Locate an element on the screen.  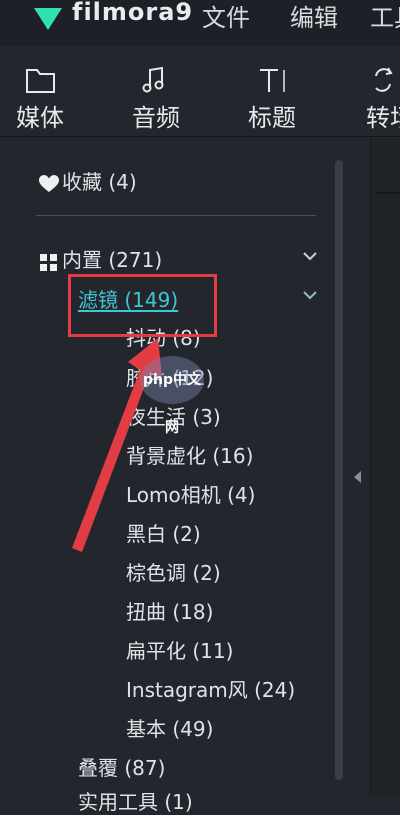
filter-item-basic: 基本 (49) is located at coordinates (169, 727).